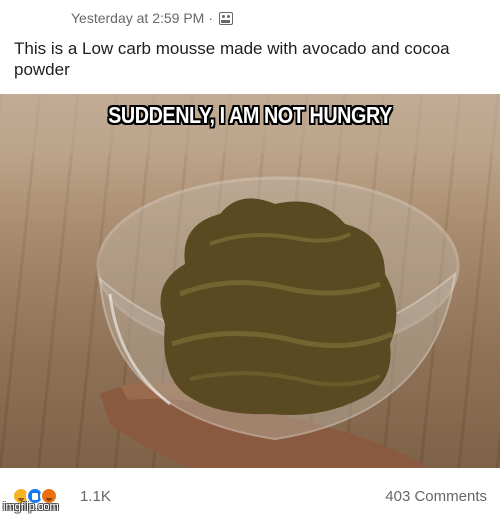  Describe the element at coordinates (137, 18) in the screenshot. I see `post-timestamp: Yesterday at 2:59 PM` at that location.